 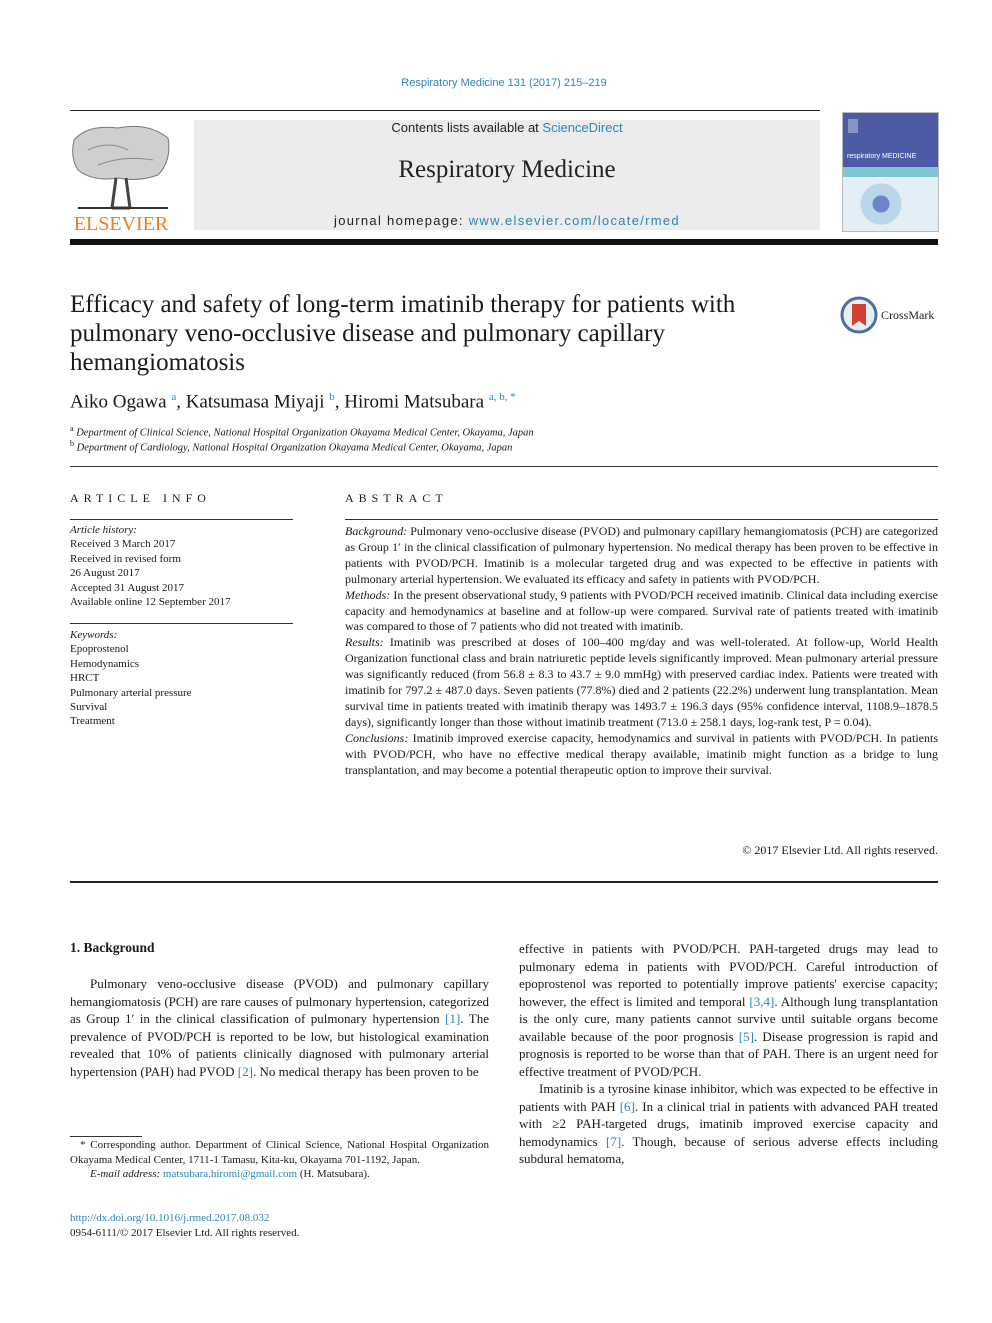 I want to click on cover-title: respiratory MEDICINE, so click(x=882, y=156).